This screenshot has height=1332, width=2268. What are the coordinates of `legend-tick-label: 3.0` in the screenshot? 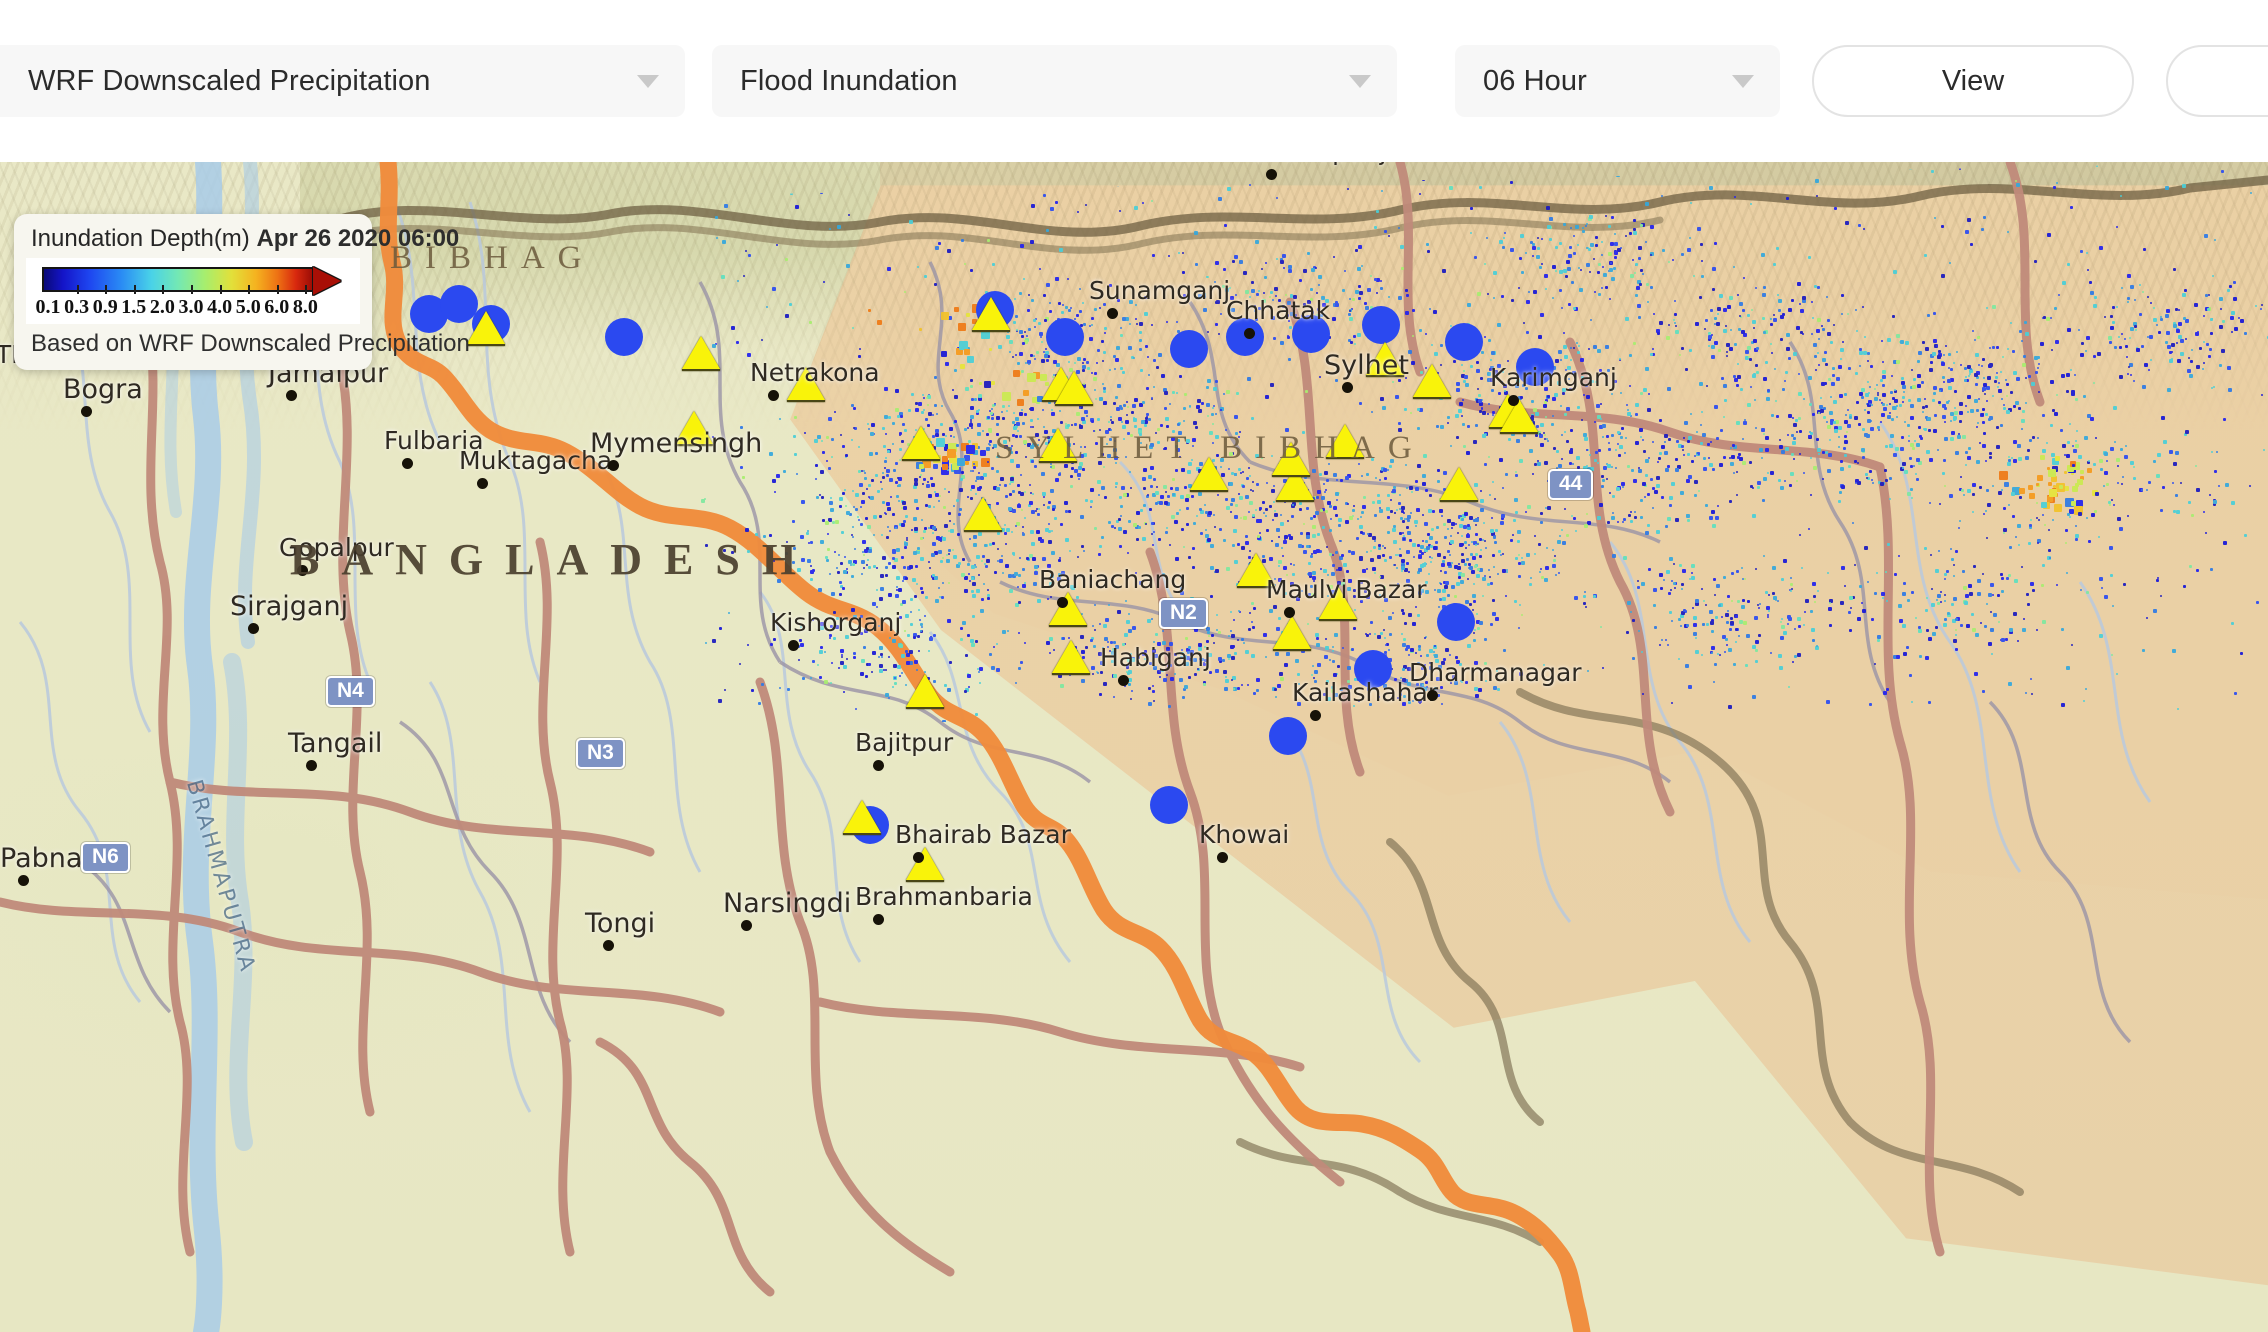 It's located at (191, 307).